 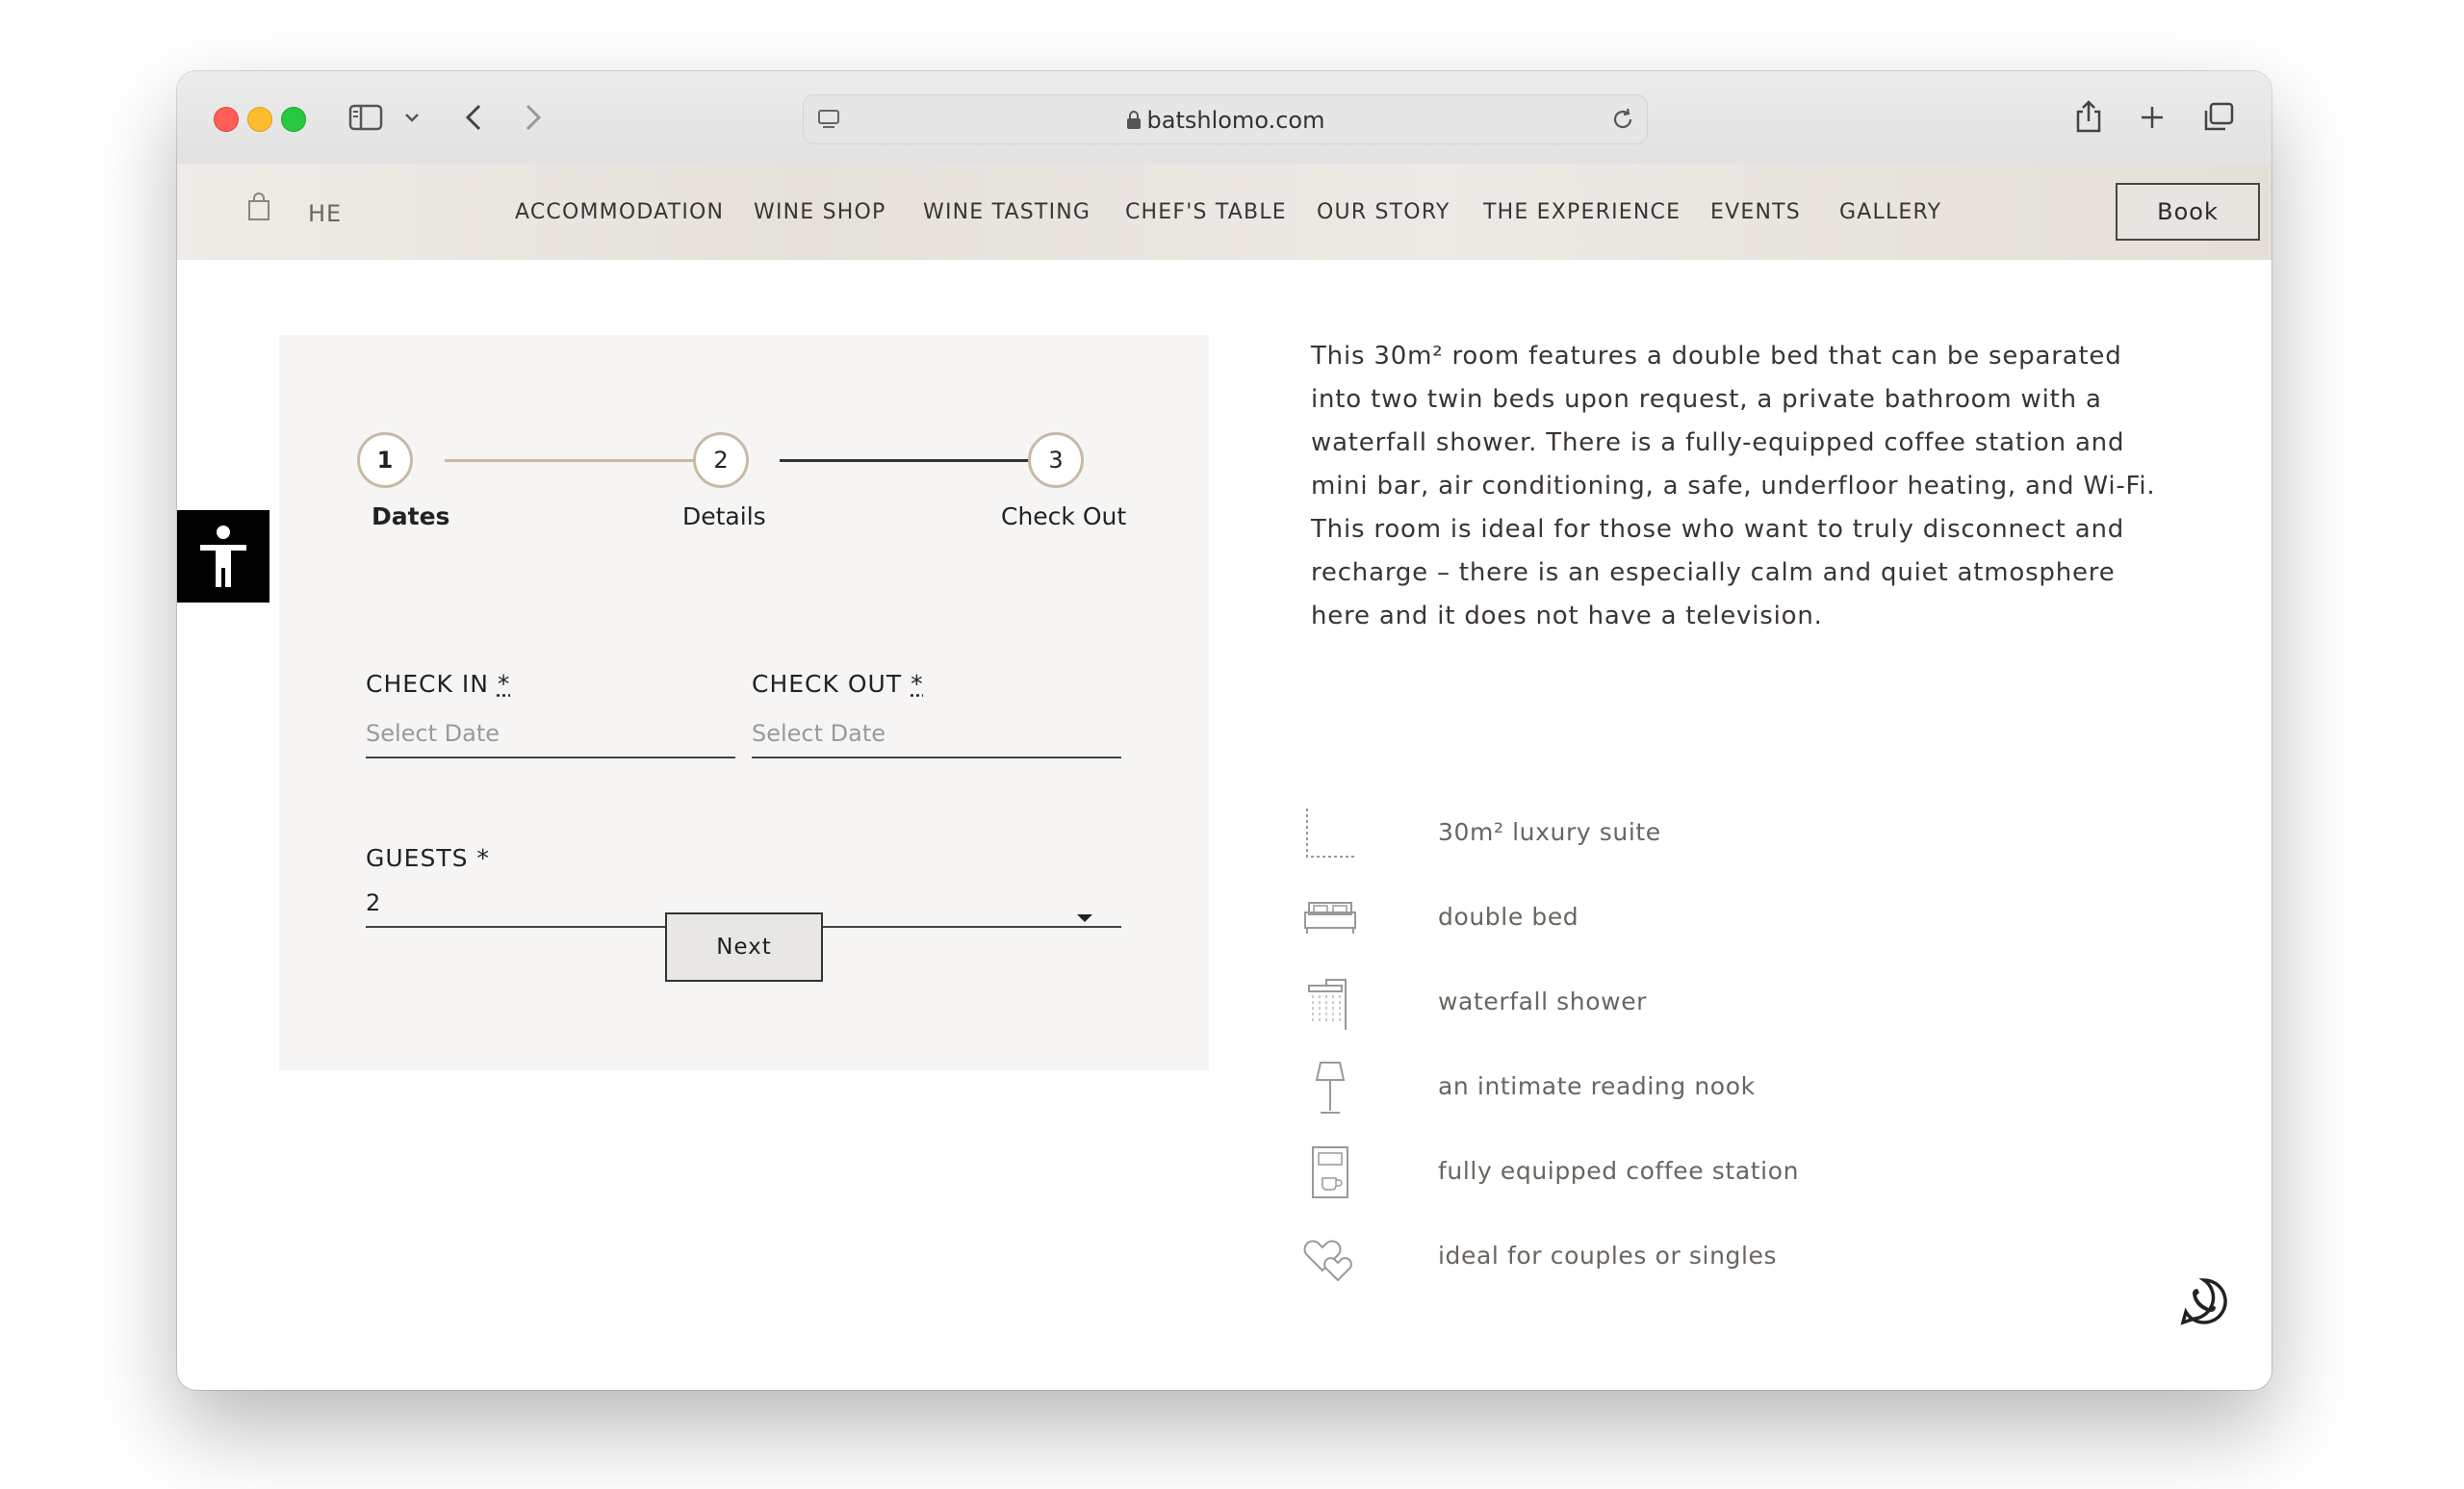 What do you see at coordinates (1064, 516) in the screenshot?
I see `step-3-label: Check Out` at bounding box center [1064, 516].